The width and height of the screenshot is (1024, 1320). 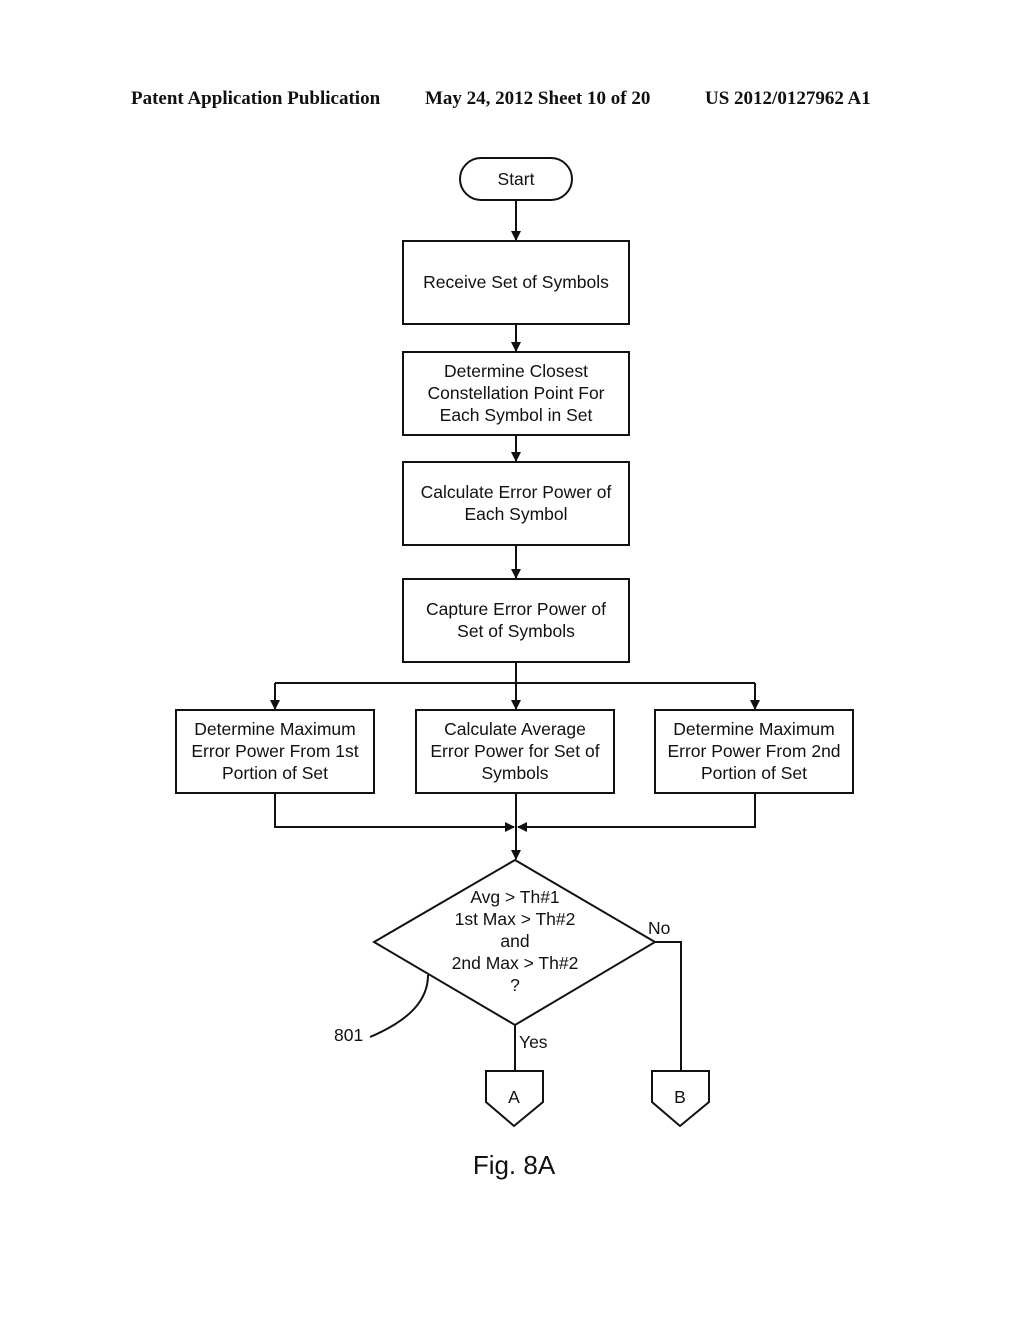 What do you see at coordinates (516, 415) in the screenshot?
I see `step-label: Each Symbol in Set` at bounding box center [516, 415].